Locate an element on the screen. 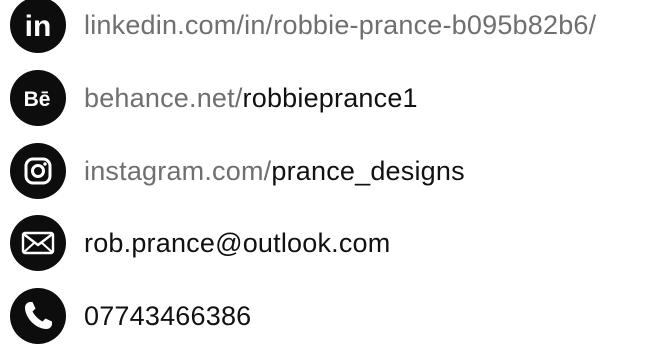  svg-text: in is located at coordinates (38, 26).